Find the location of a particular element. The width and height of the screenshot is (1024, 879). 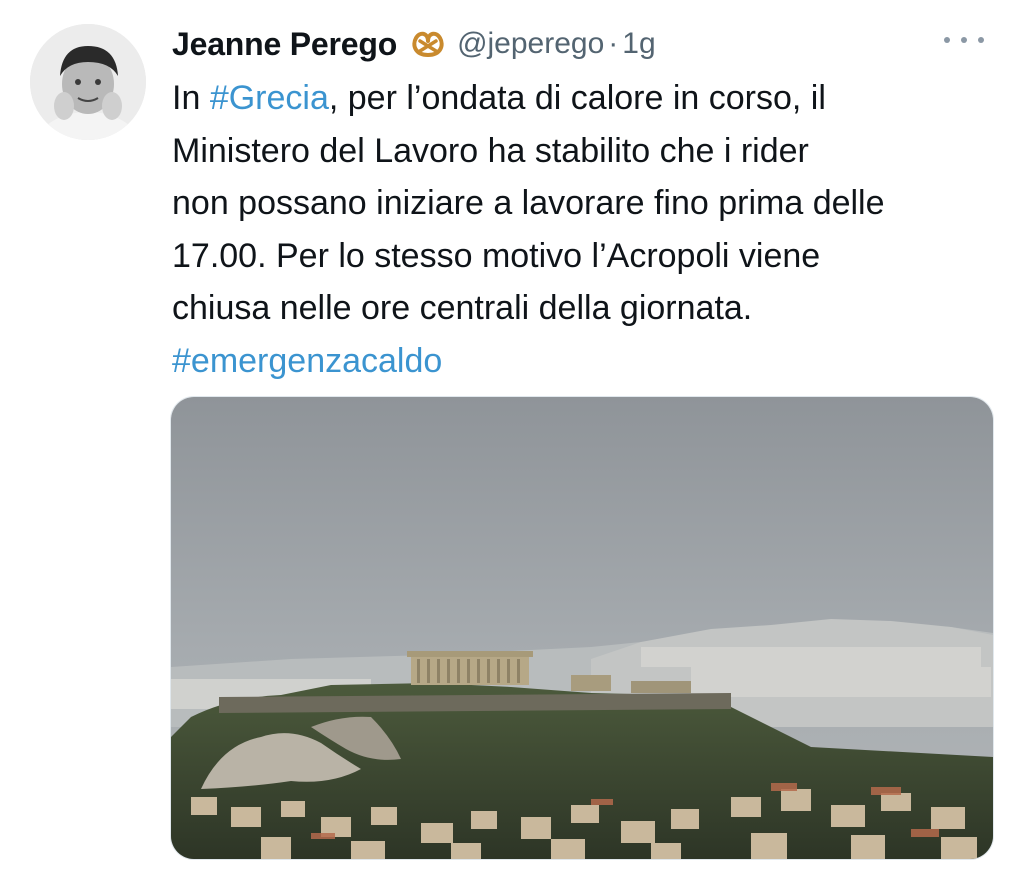

tweet-header: Jeanne Perego @jeperego · 1g is located at coordinates (414, 44).